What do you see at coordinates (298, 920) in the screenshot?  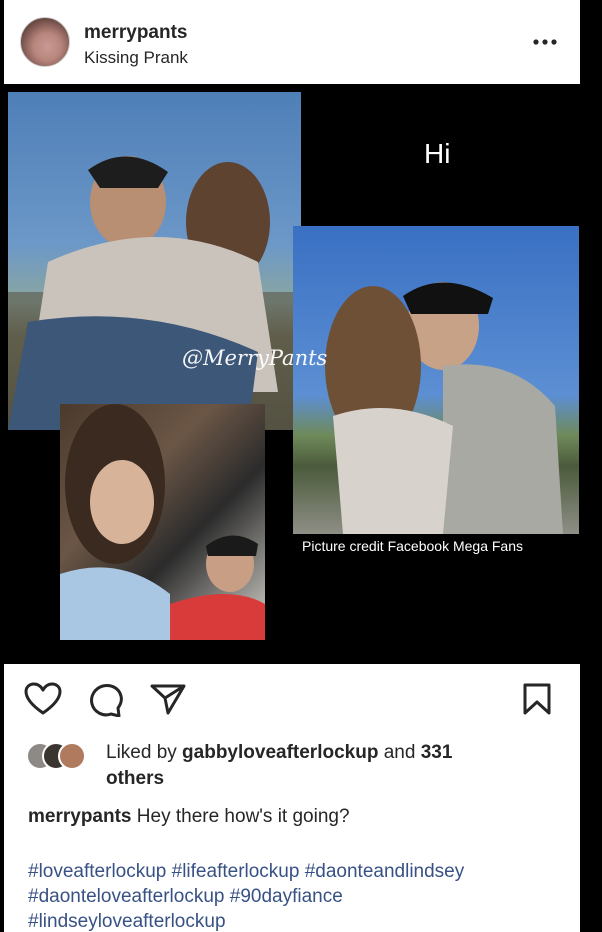 I see `hashtag-line: #lindseyloveafterlockup` at bounding box center [298, 920].